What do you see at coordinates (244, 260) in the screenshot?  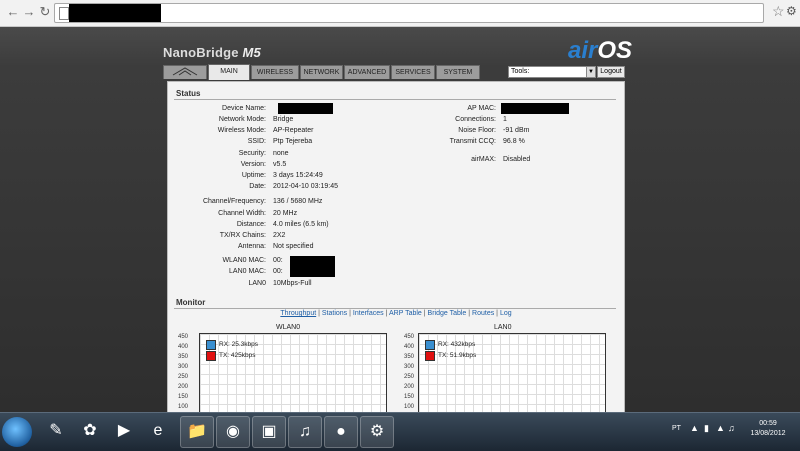 I see `label-wlan0-mac: WLAN0 MAC:` at bounding box center [244, 260].